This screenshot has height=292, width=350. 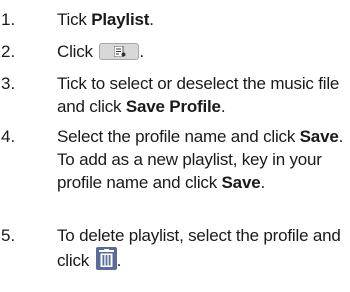 I want to click on step-number: 5., so click(x=8, y=235).